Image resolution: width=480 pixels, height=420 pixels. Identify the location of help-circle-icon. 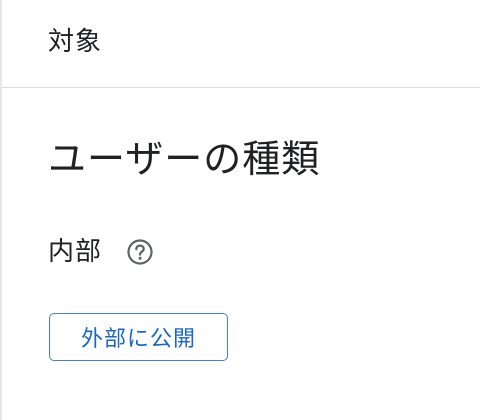
(140, 252).